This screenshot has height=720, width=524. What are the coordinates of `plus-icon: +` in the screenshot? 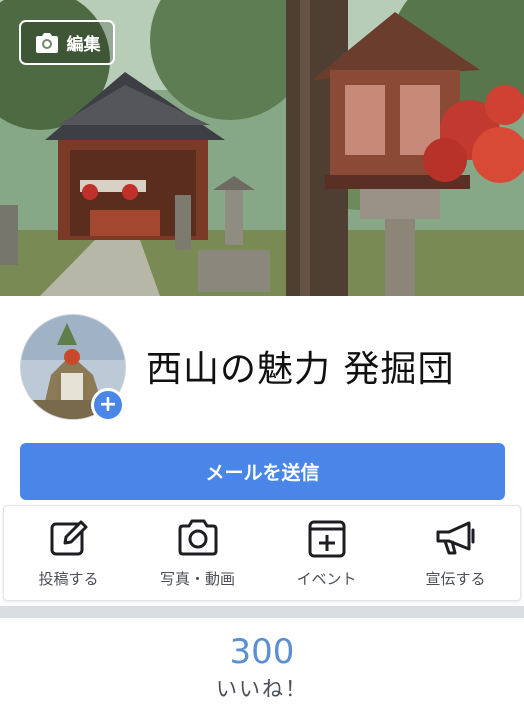 It's located at (108, 404).